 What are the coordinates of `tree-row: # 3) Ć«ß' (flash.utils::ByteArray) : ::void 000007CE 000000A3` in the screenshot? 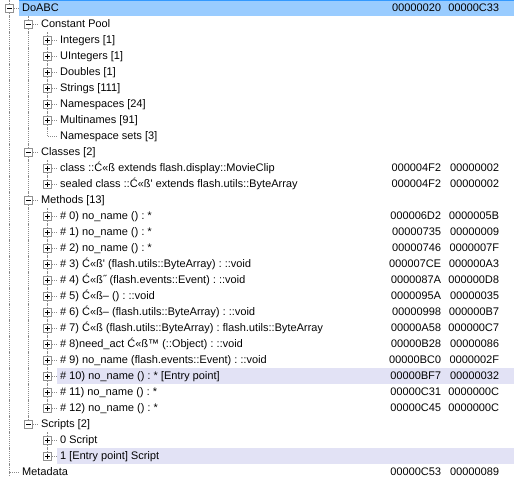 It's located at (285, 264).